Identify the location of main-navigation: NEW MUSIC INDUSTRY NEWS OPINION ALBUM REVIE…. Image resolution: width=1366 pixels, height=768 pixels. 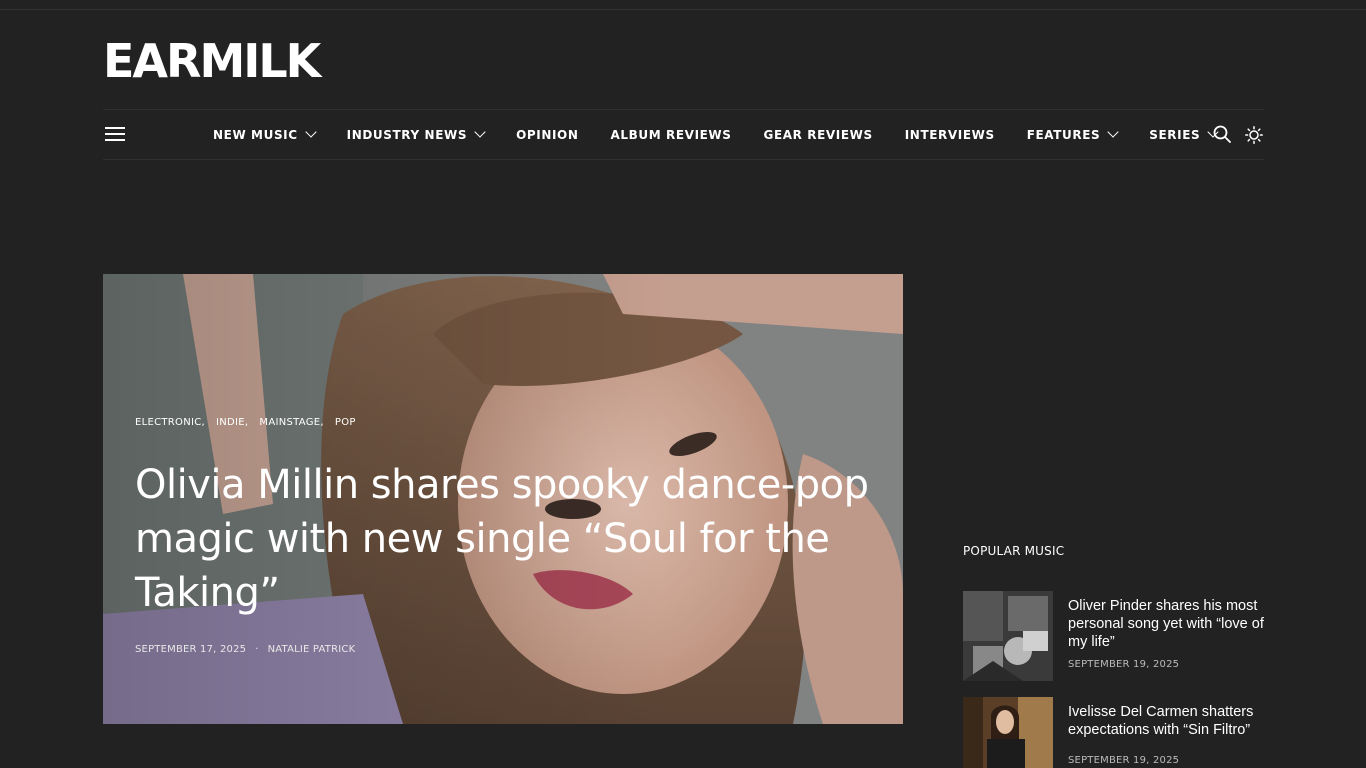
(683, 134).